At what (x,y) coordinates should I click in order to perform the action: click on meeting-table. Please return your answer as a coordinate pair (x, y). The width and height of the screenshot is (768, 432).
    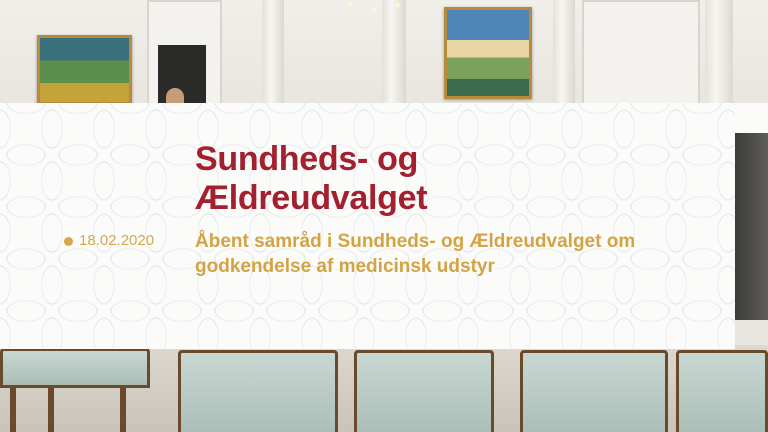
    Looking at the image, I should click on (751, 220).